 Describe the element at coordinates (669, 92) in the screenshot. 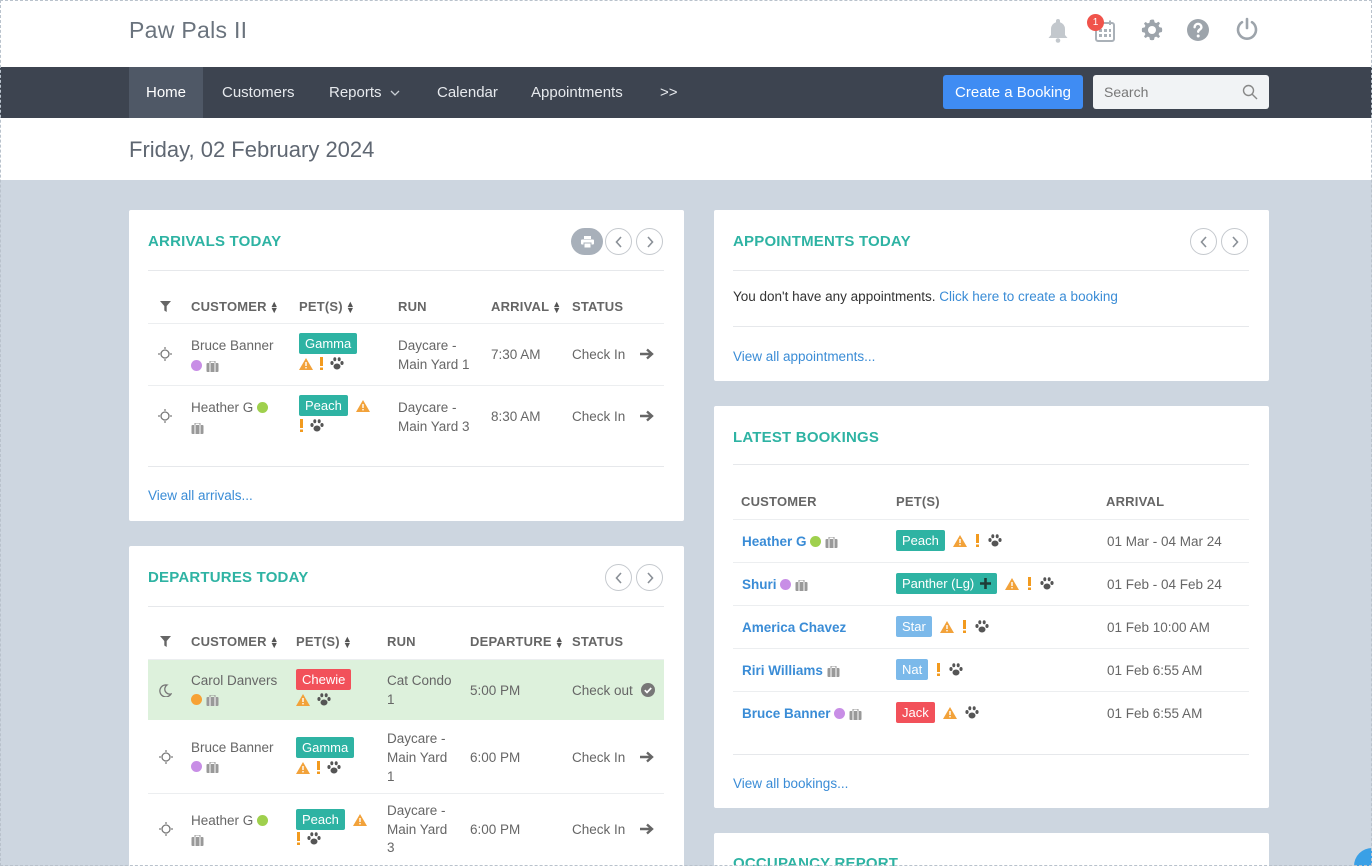

I see `nav-more: >>` at that location.